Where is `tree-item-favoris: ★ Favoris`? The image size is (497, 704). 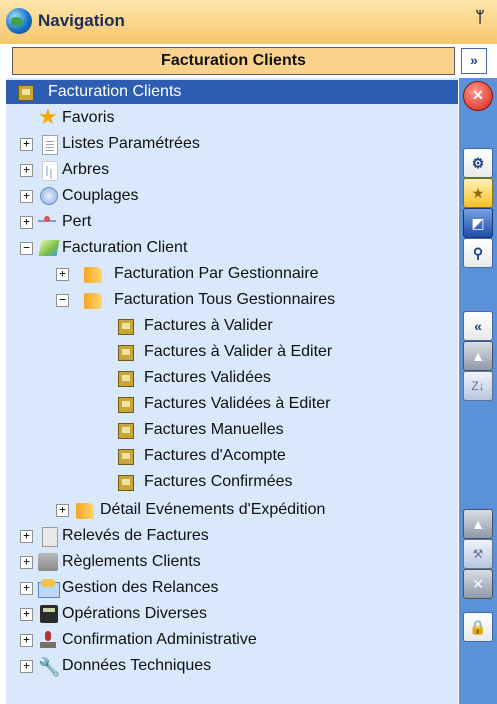 tree-item-favoris: ★ Favoris is located at coordinates (232, 118).